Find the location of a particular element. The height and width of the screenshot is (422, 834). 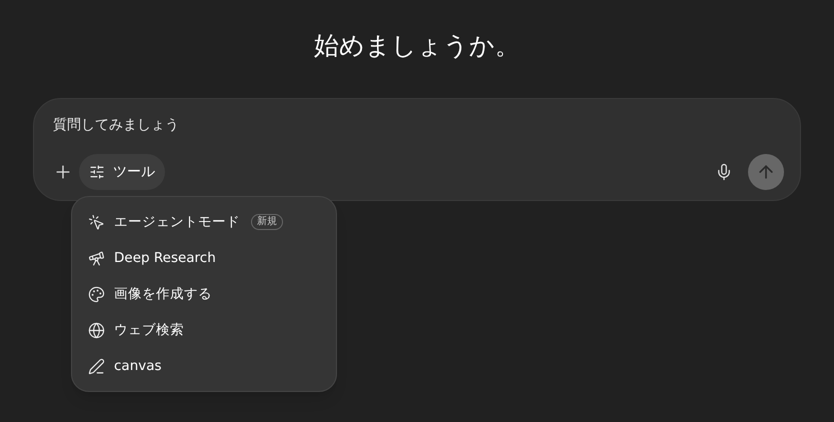

menu-item-label: Deep Research is located at coordinates (165, 258).